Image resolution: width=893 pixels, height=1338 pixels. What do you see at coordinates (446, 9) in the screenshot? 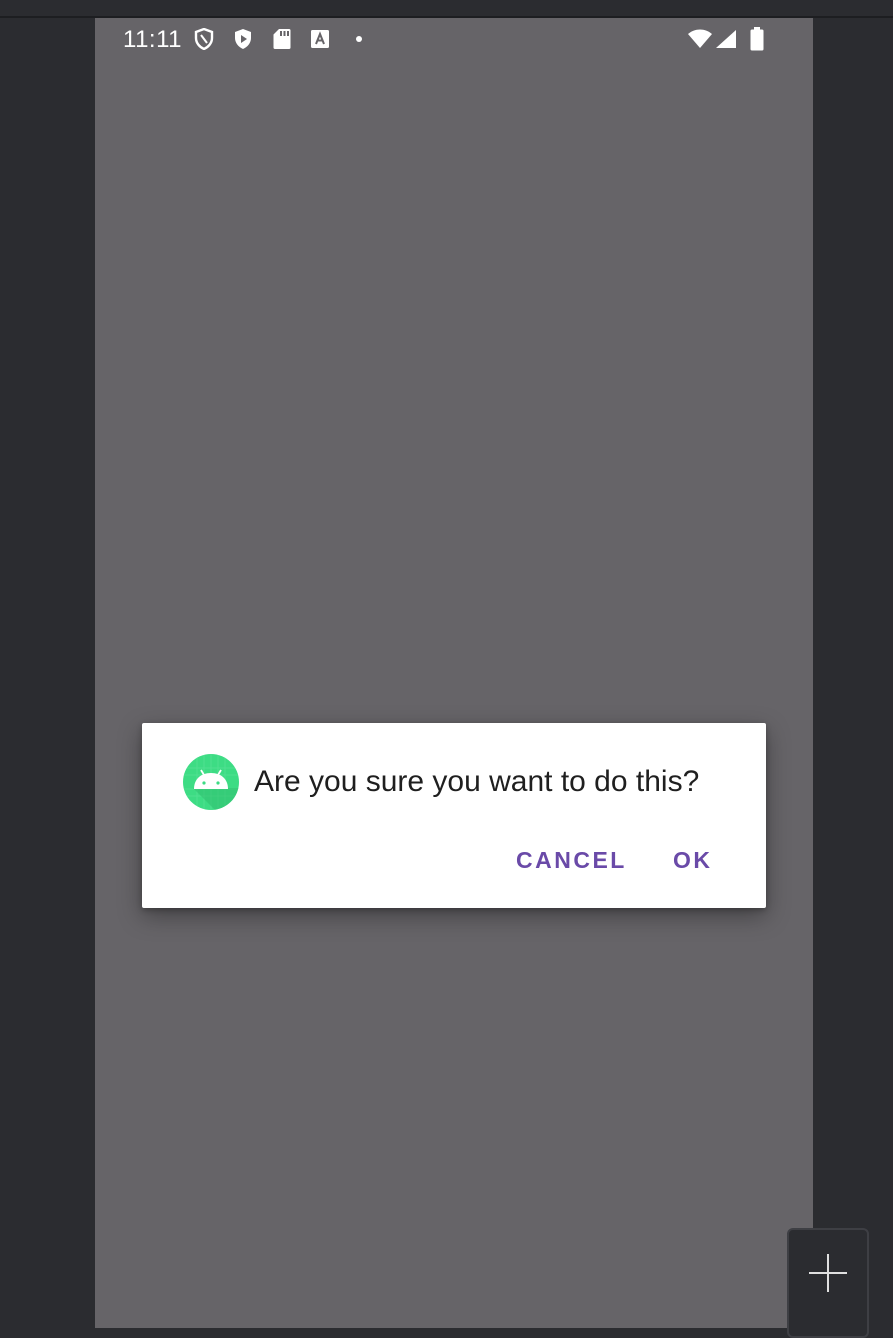
I see `window-top-edge` at bounding box center [446, 9].